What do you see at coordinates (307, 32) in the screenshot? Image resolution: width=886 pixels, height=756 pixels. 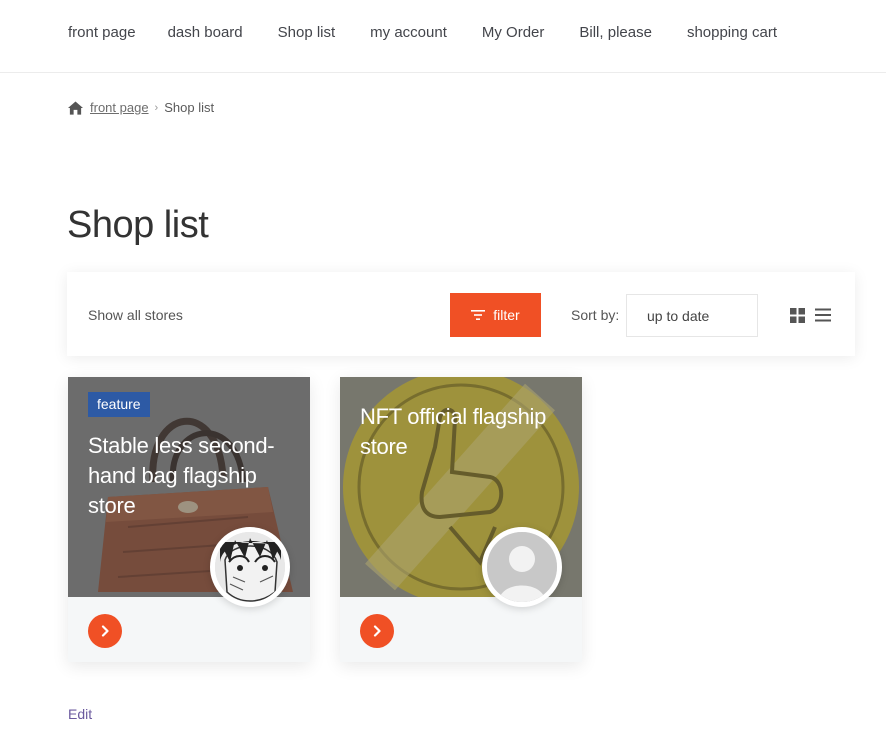 I see `nav-item-shop-list: Shop list` at bounding box center [307, 32].